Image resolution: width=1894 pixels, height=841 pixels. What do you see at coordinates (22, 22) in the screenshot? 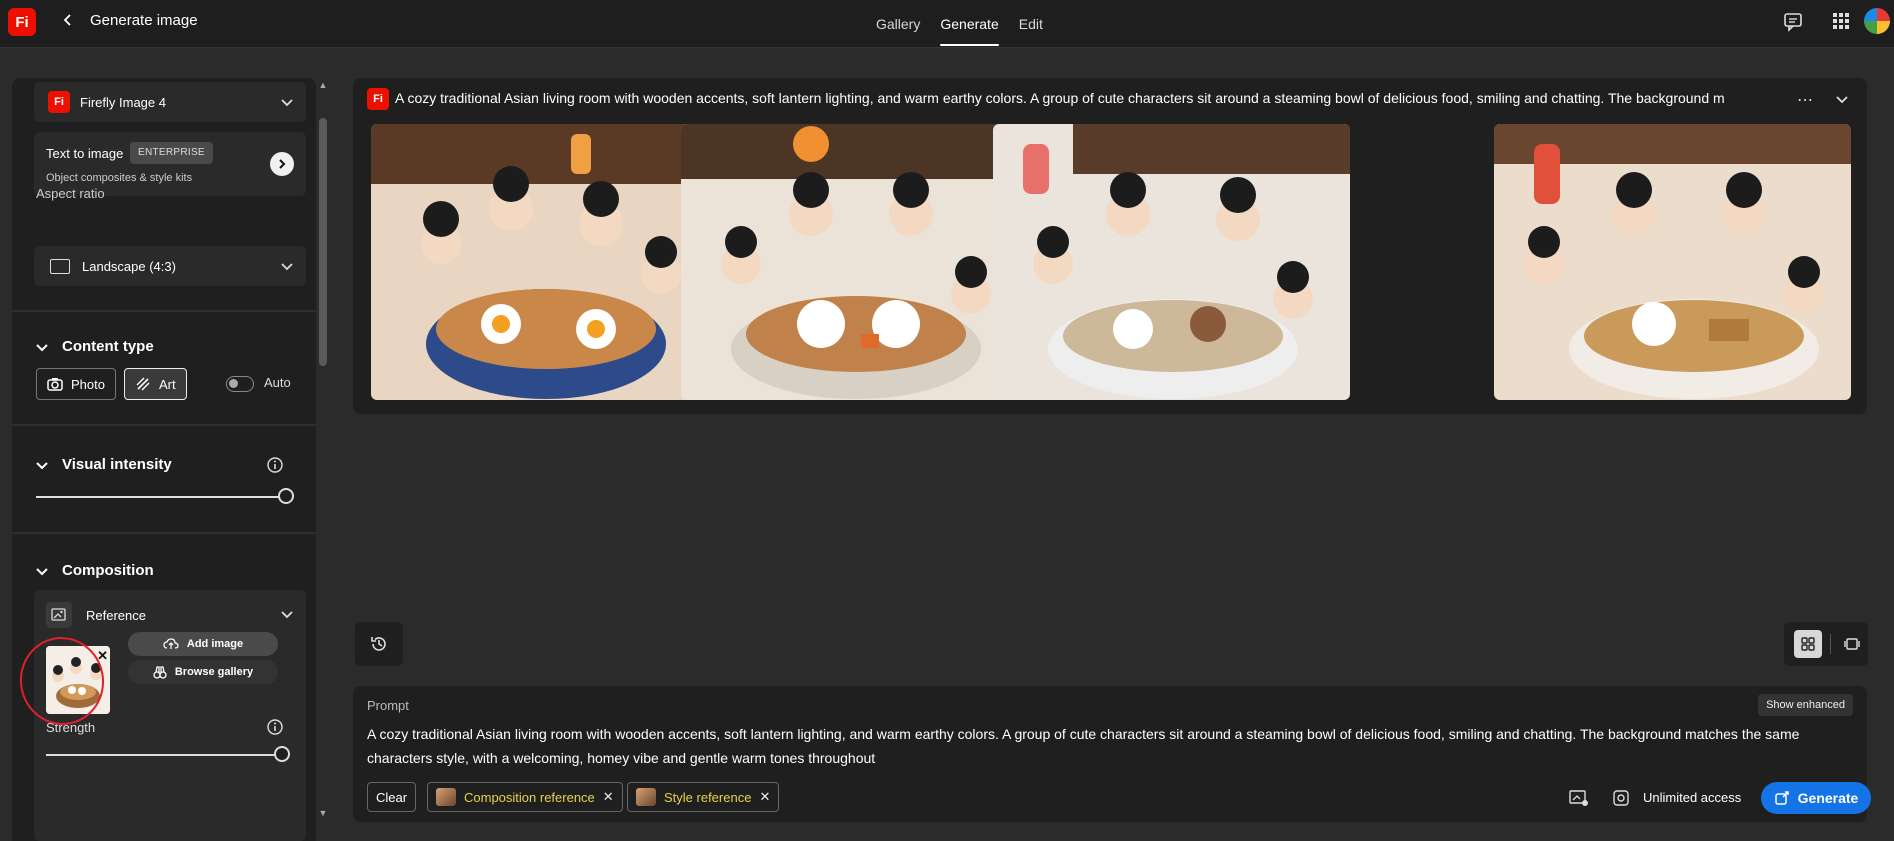
I see `firefly-logo: Fi` at bounding box center [22, 22].